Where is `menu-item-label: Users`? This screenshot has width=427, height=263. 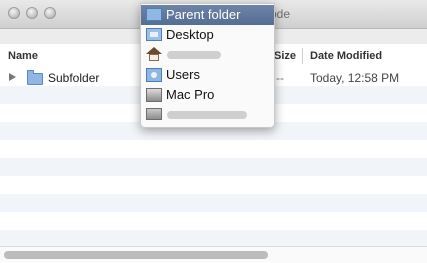
menu-item-label: Users is located at coordinates (183, 74).